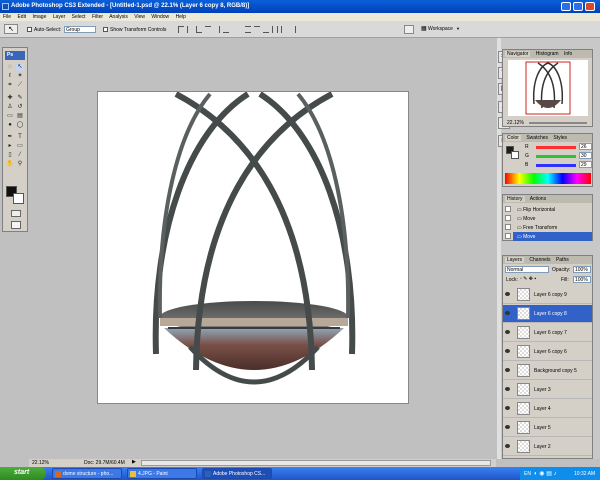 This screenshot has width=600, height=480. Describe the element at coordinates (547, 447) in the screenshot. I see `layer-row: Layer 2` at that location.